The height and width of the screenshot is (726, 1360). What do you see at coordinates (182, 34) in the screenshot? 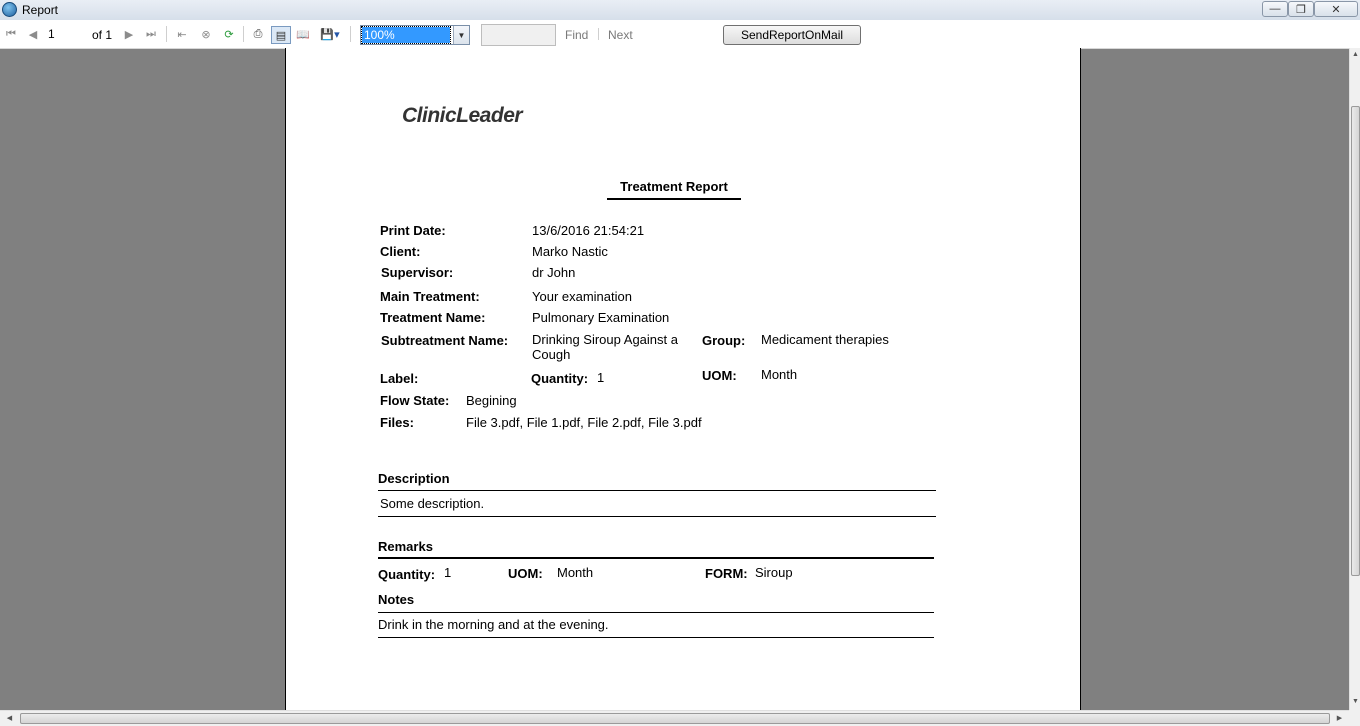
I see `back-icon: ⇤` at bounding box center [182, 34].